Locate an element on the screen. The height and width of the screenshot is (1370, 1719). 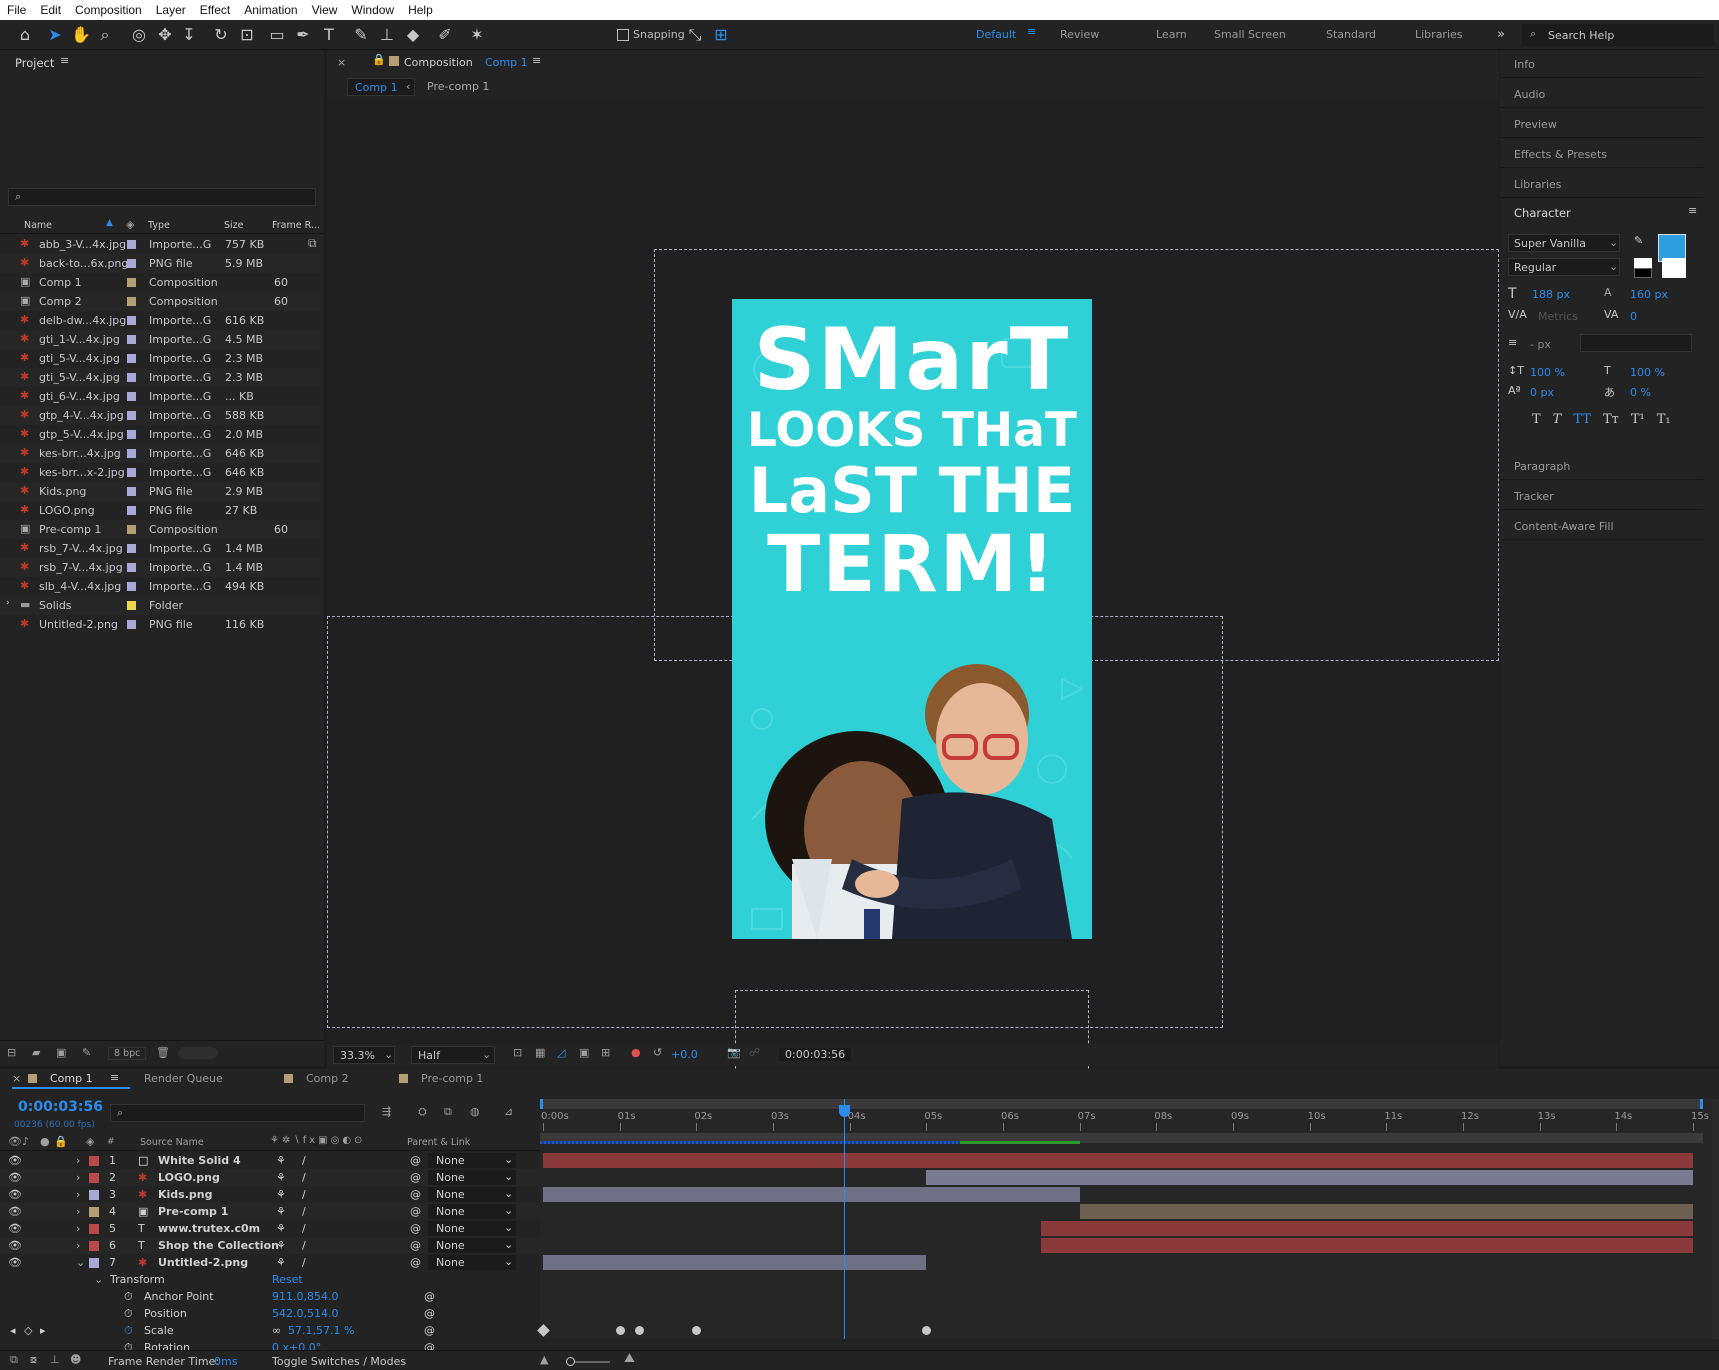
project-search-input: ⌕ is located at coordinates (162, 197).